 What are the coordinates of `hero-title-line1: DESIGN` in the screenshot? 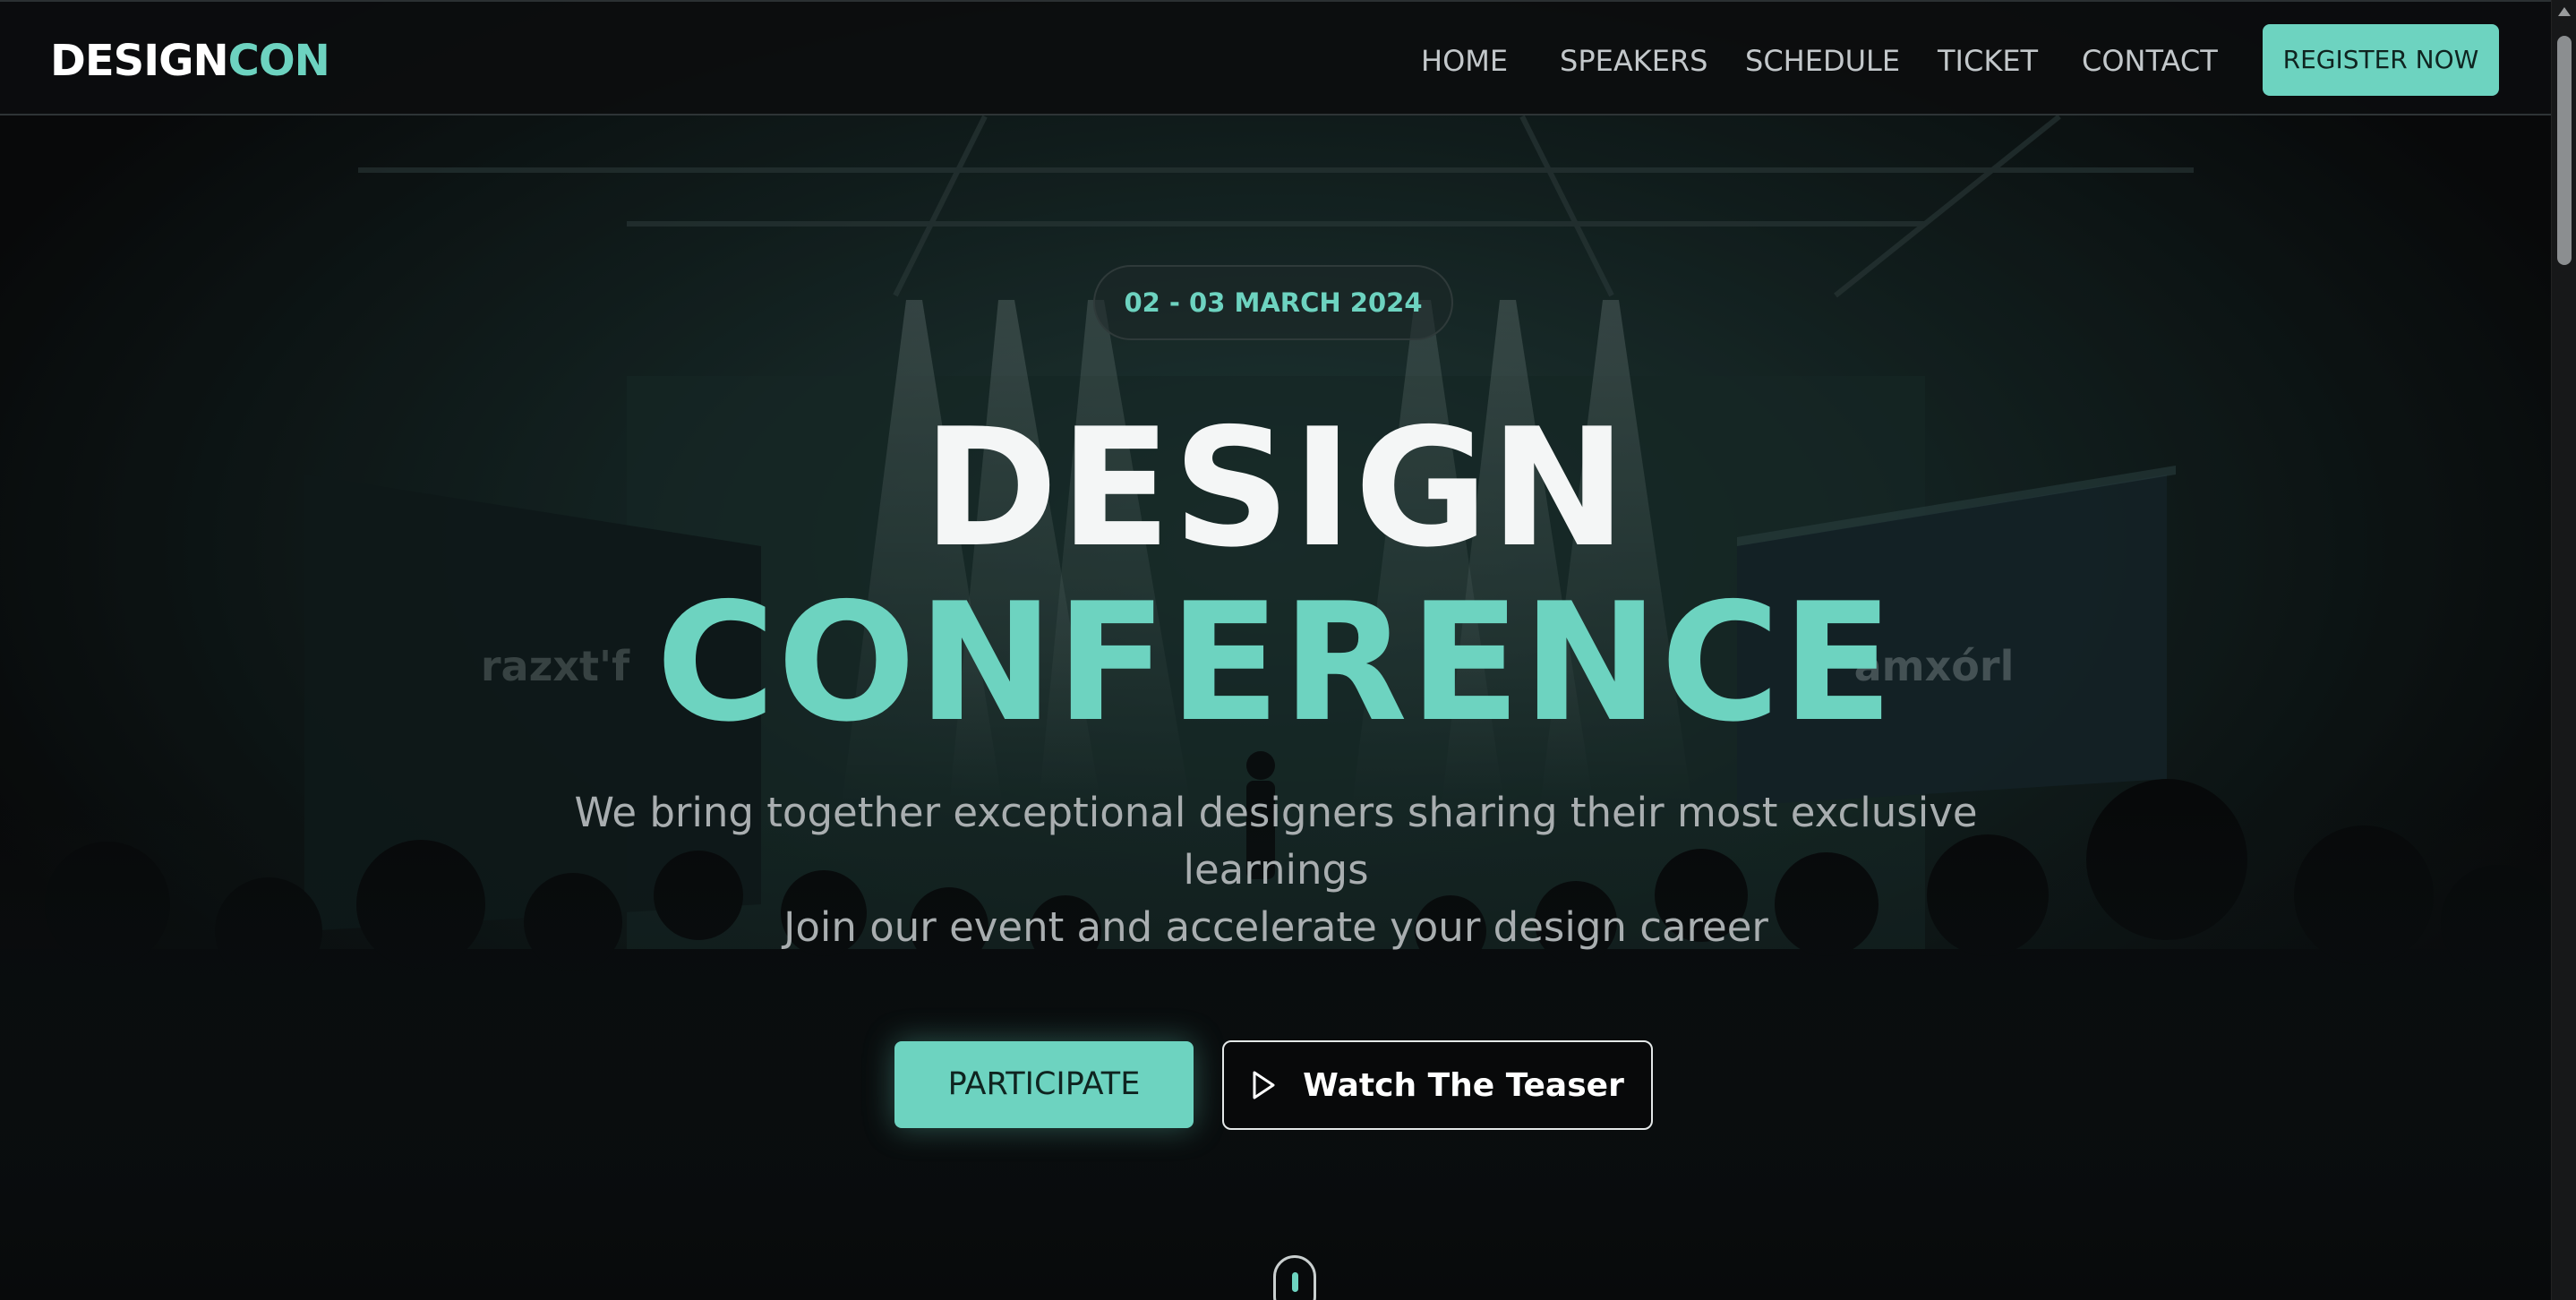 It's located at (1275, 488).